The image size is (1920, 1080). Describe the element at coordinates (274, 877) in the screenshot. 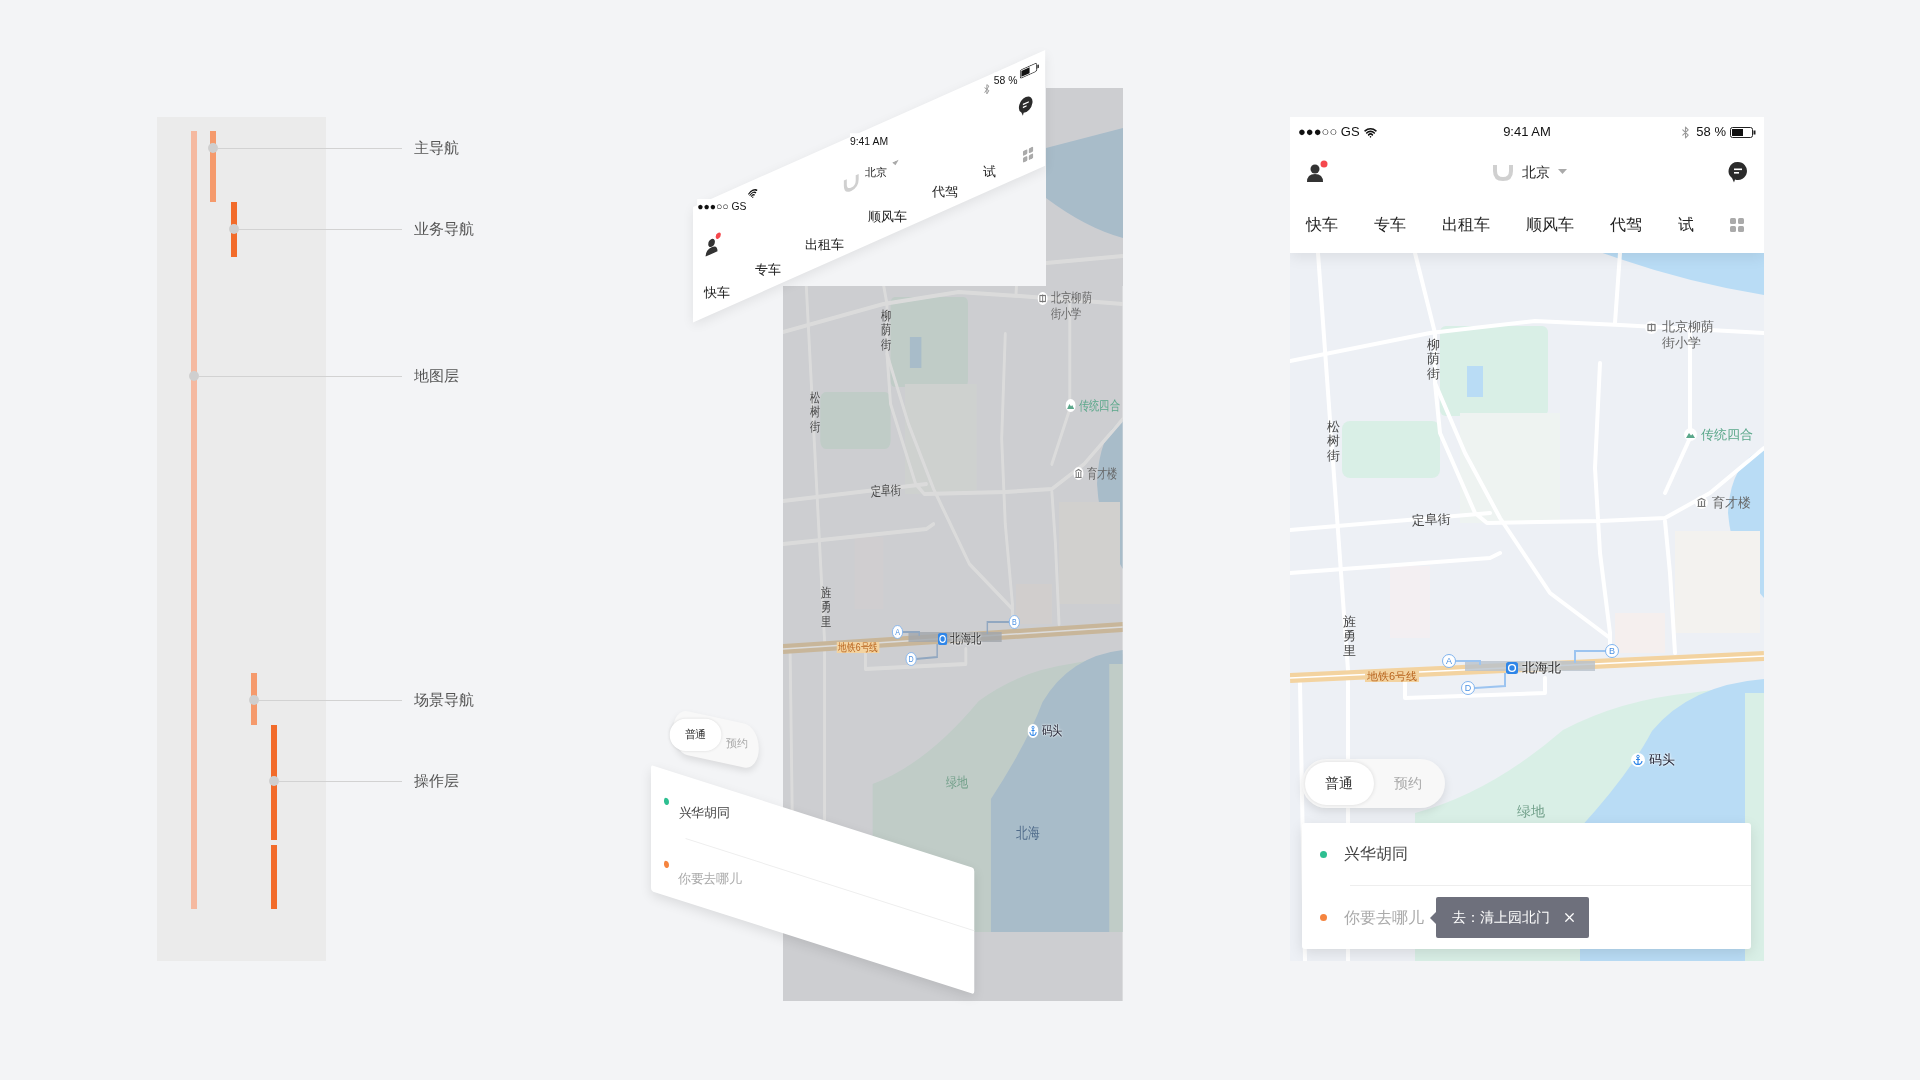

I see `layer-bar` at that location.